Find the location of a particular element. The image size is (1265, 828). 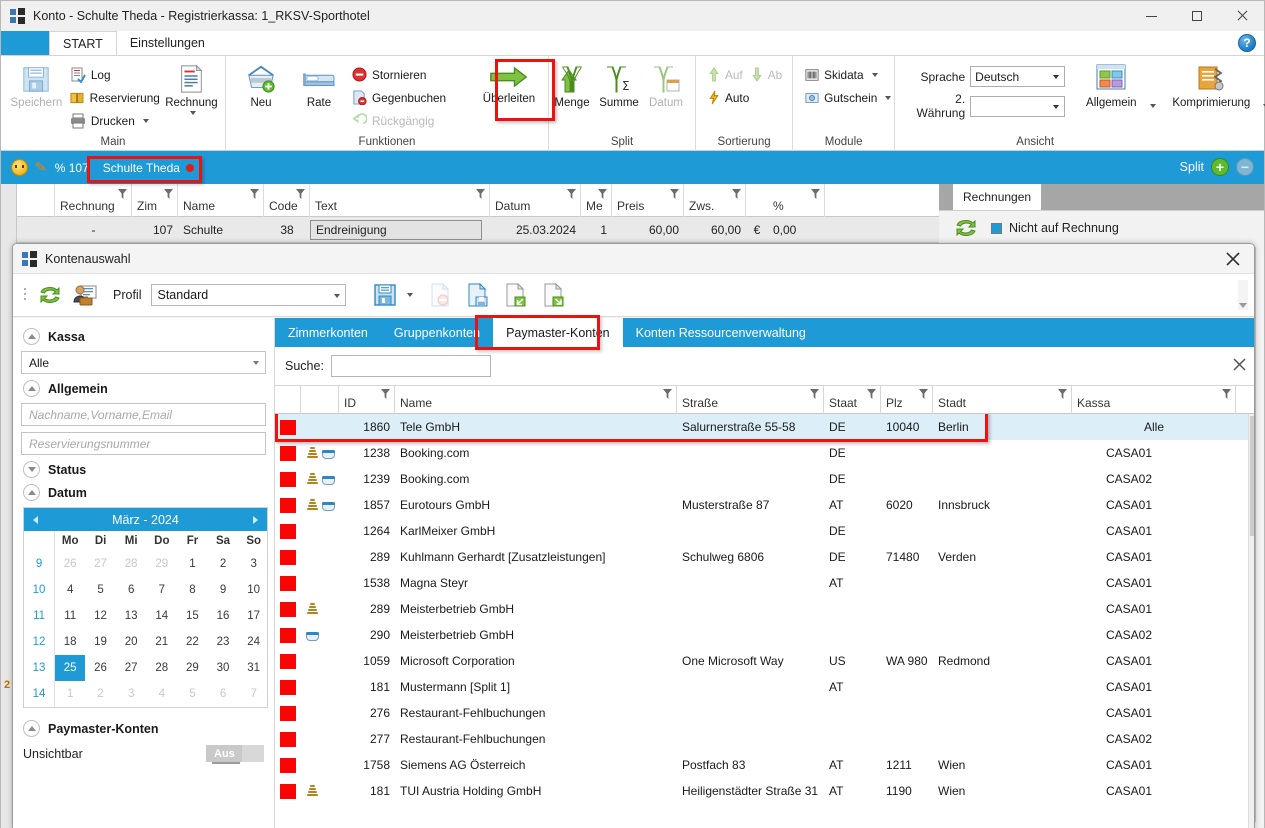

import-button is located at coordinates (516, 295).